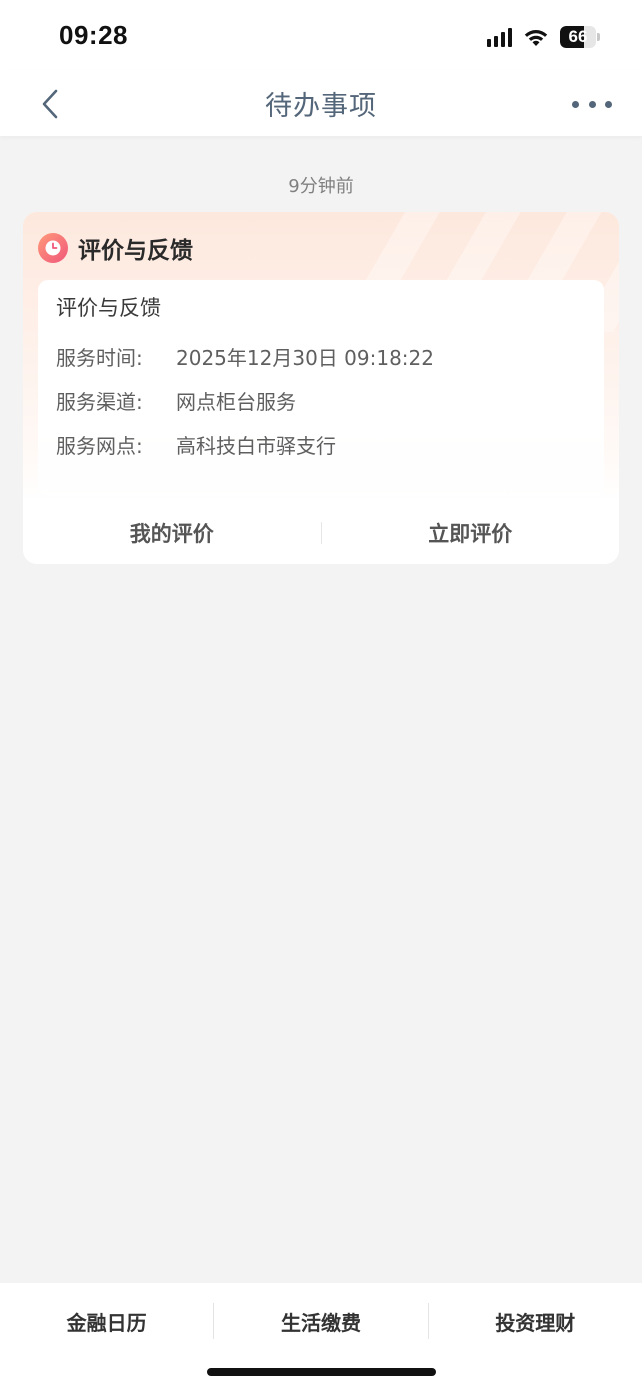  I want to click on service-time-value: 2025年12月30日 09:18:22, so click(305, 358).